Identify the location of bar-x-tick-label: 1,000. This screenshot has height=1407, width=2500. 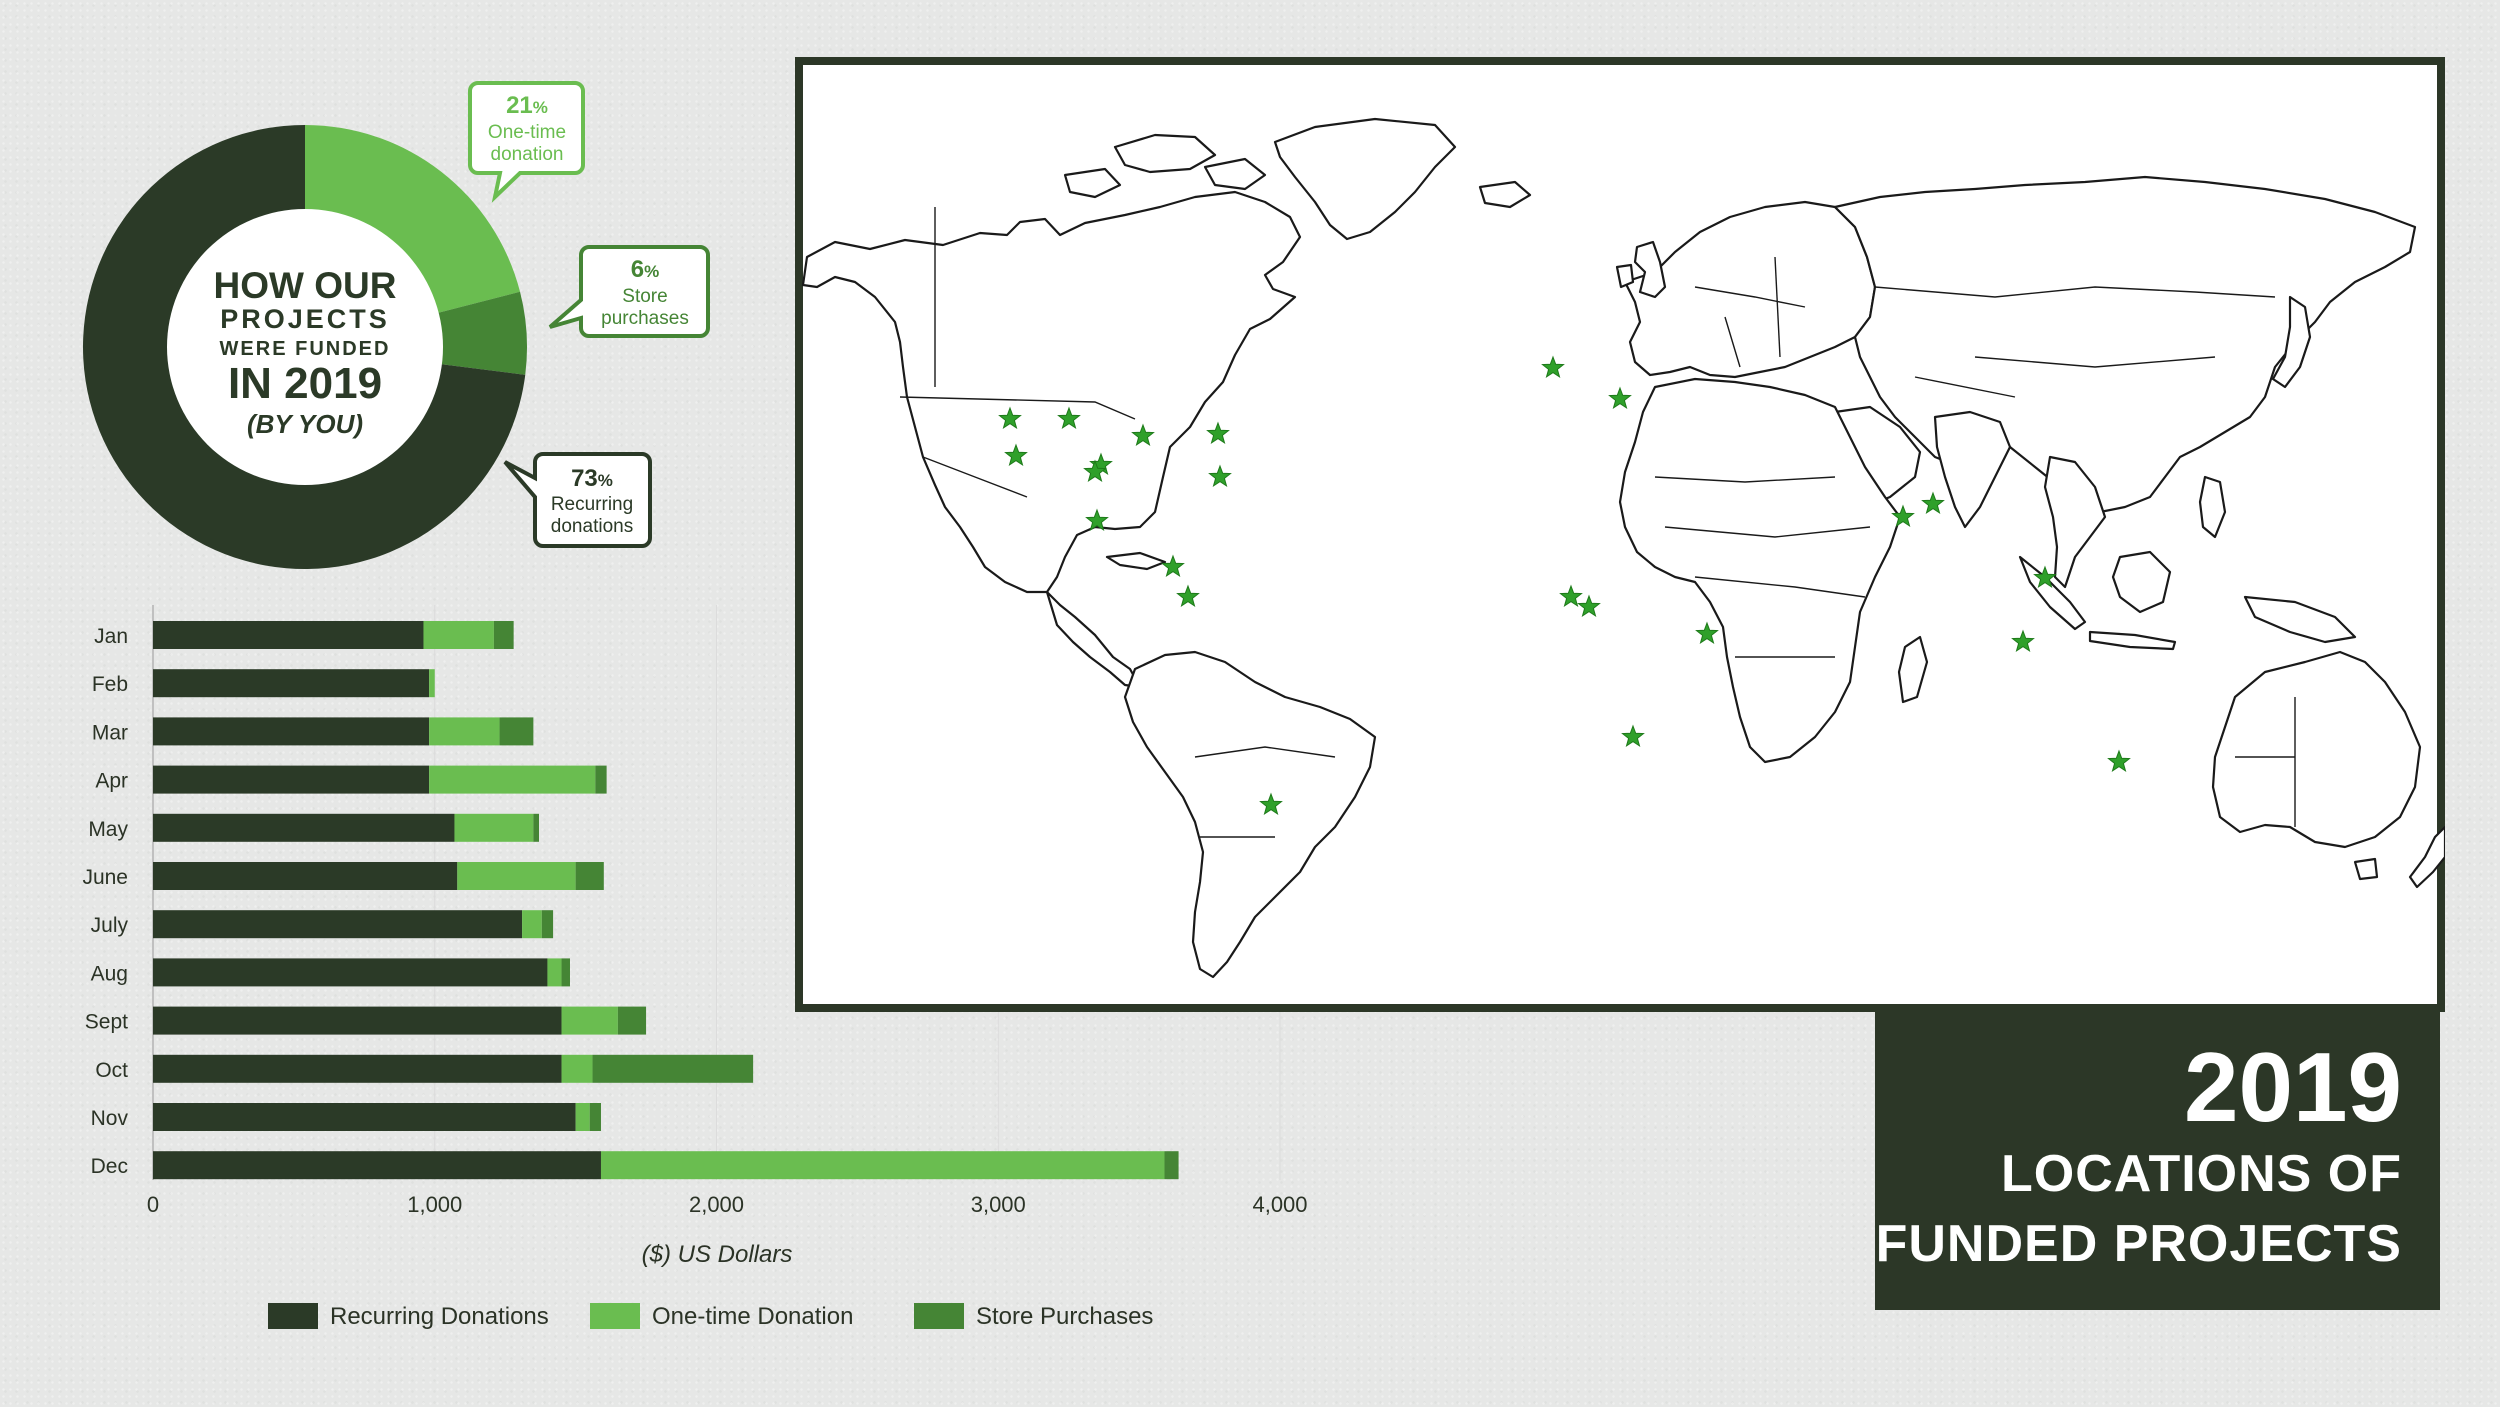
(434, 1204).